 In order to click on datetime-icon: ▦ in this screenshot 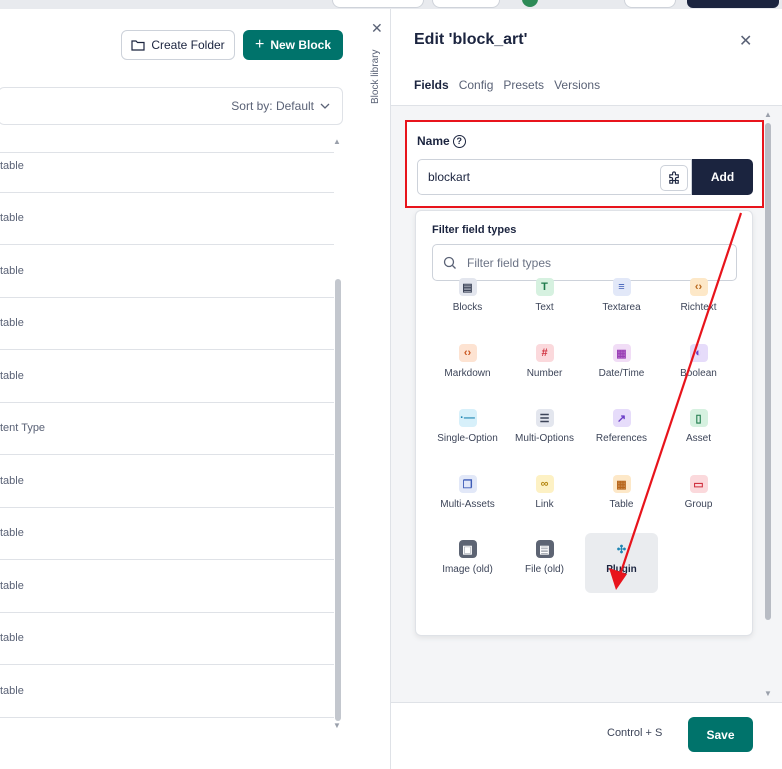, I will do `click(621, 353)`.